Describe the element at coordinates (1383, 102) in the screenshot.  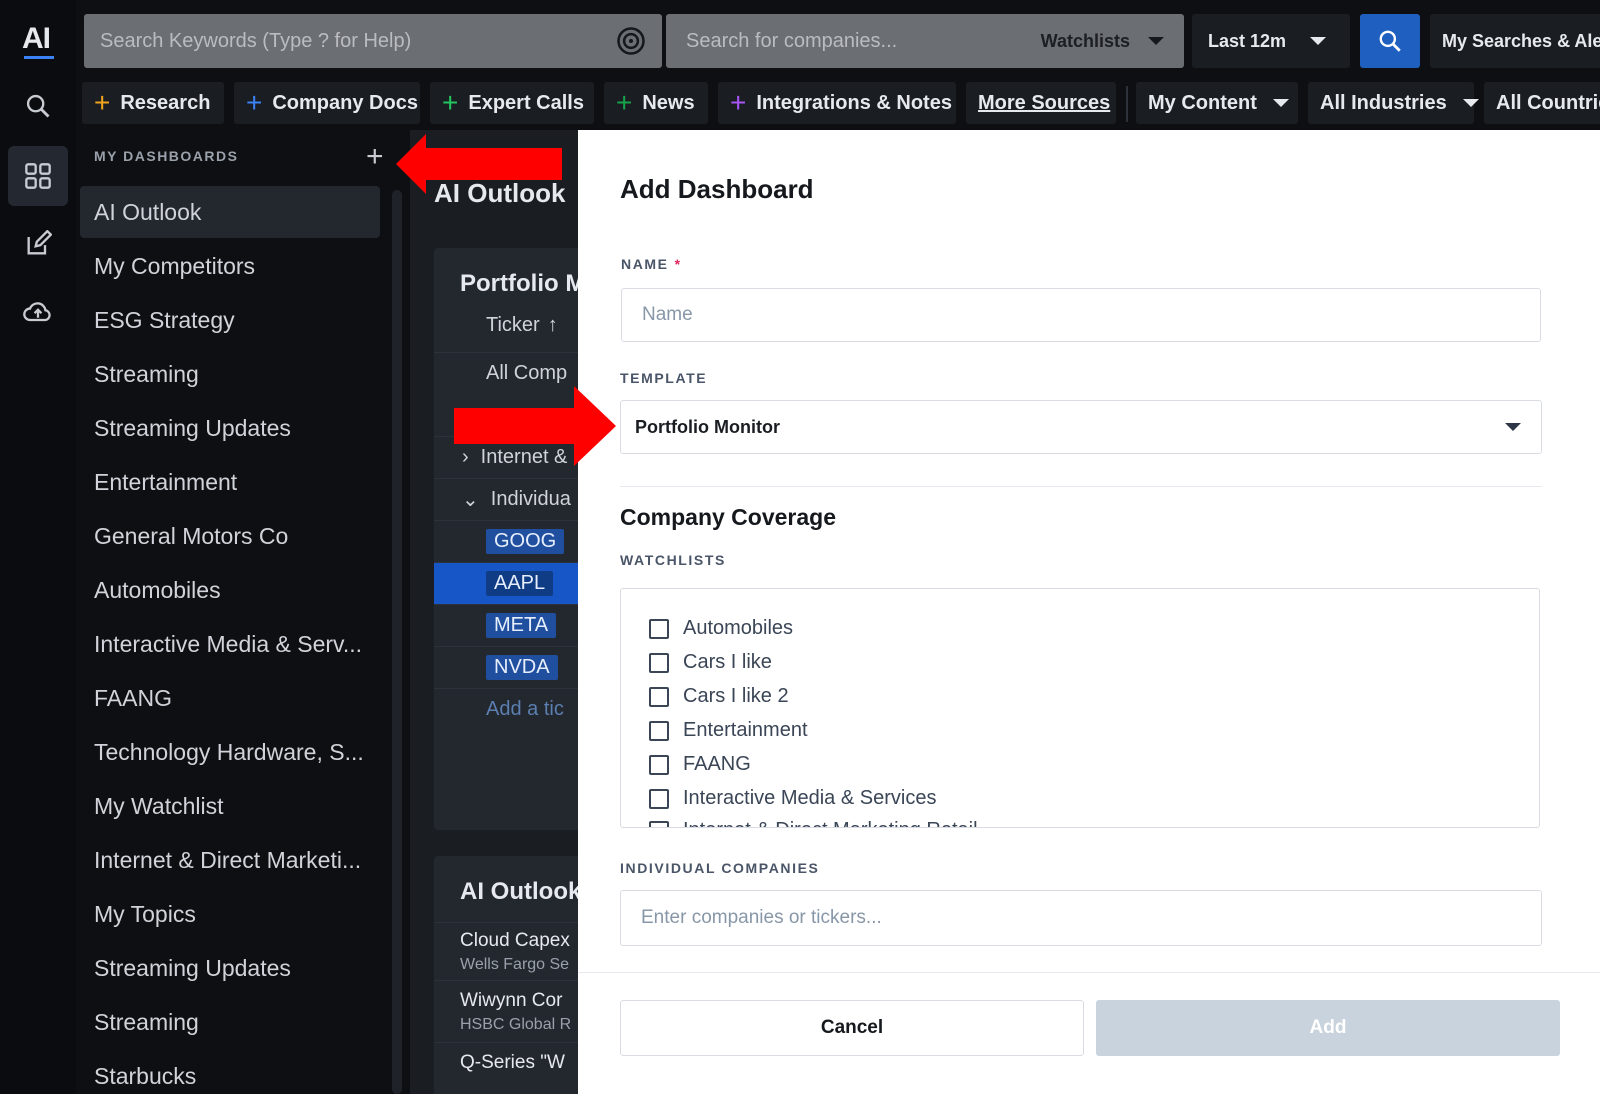
I see `all-industries-label: All Industries` at that location.